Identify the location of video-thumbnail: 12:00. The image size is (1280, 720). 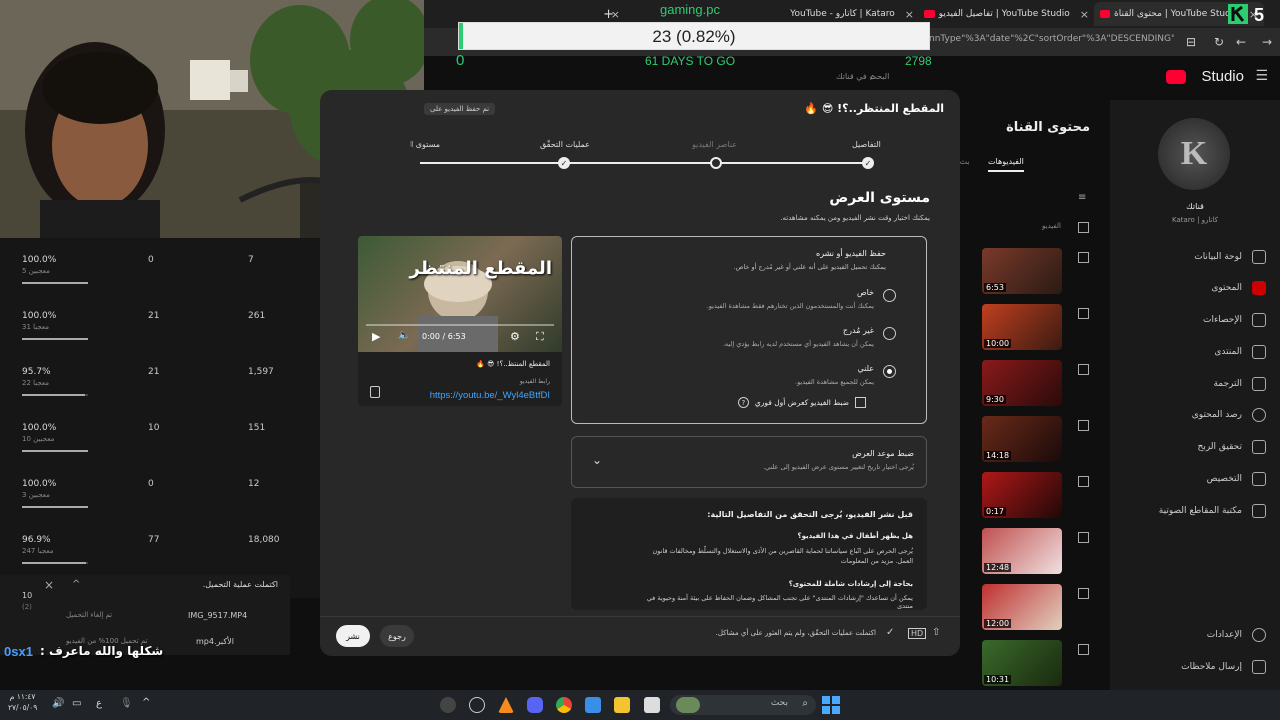
(1022, 607).